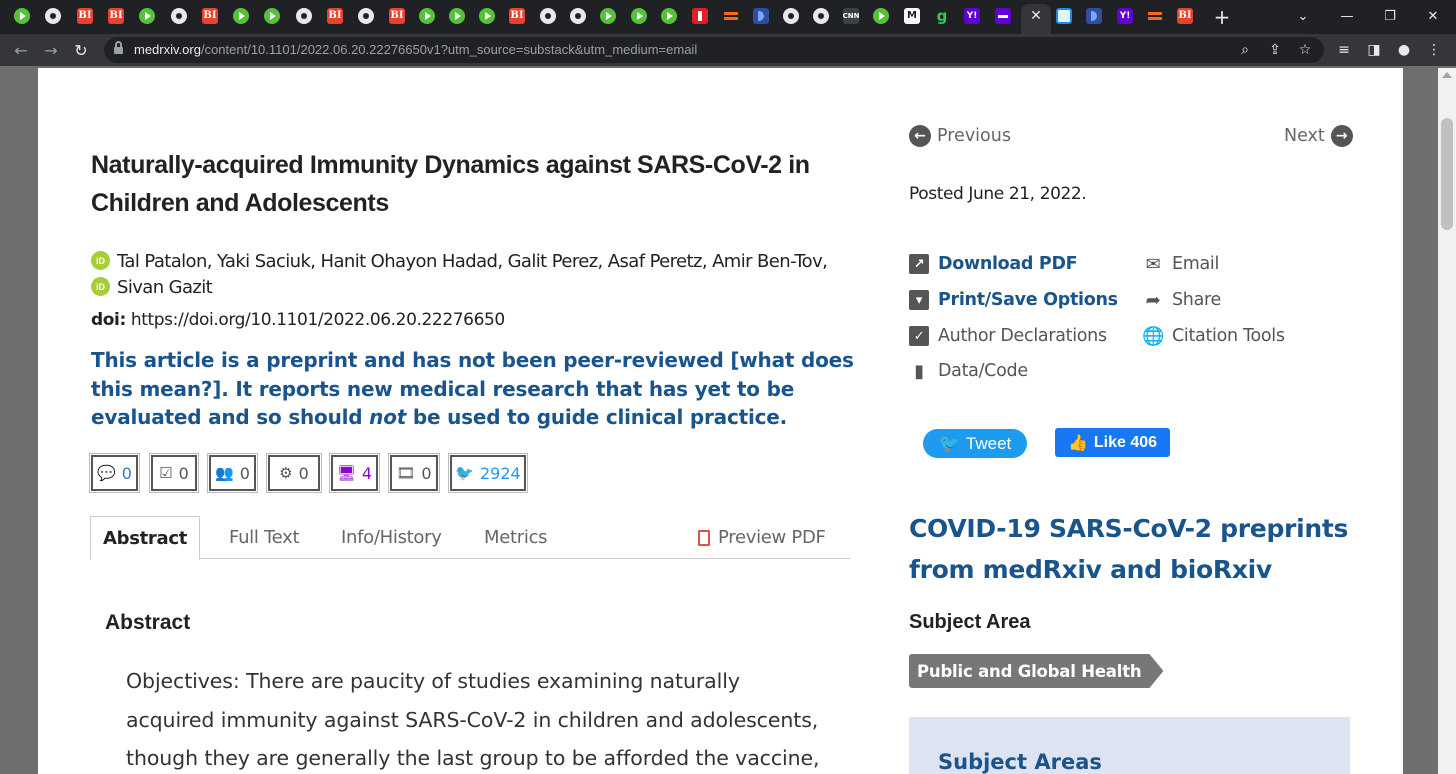 The height and width of the screenshot is (774, 1456). I want to click on tab-favicon-m-icon: M, so click(912, 16).